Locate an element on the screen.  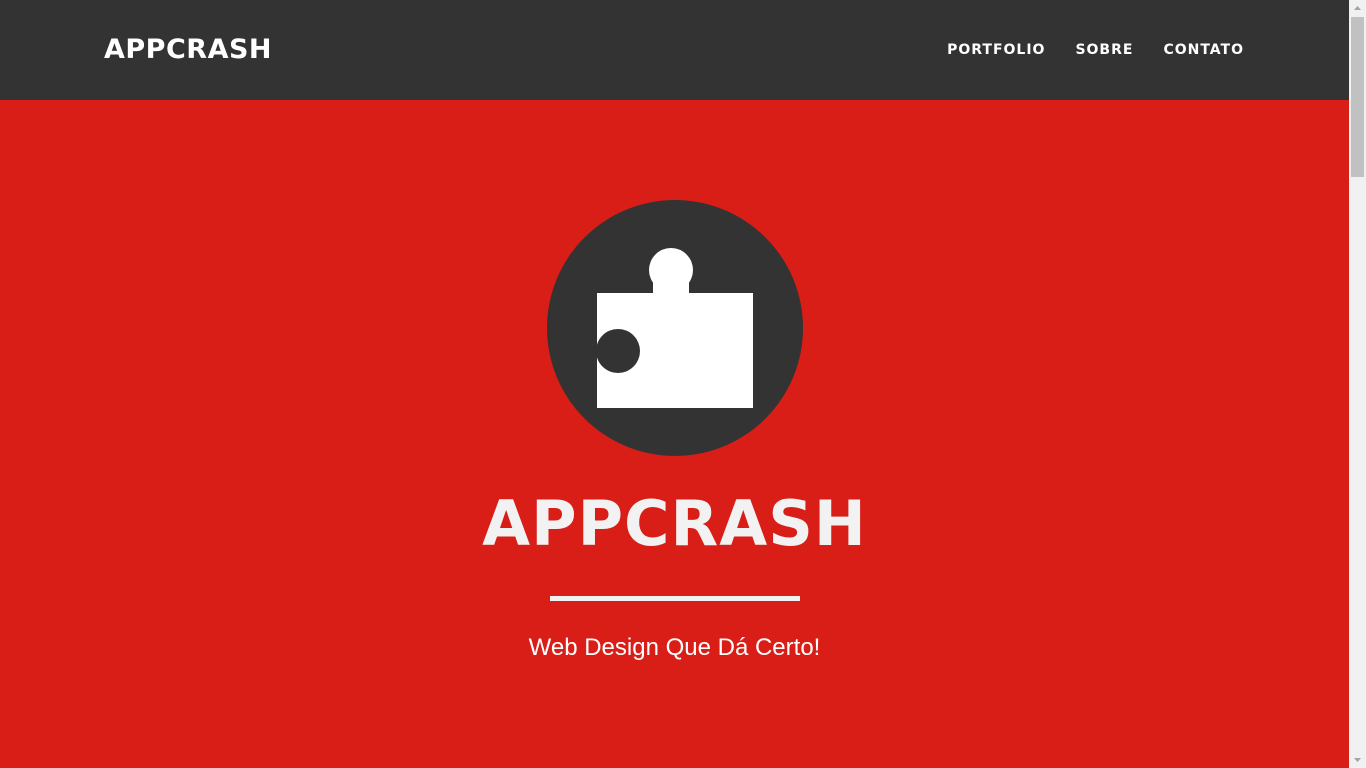
vertical-scrollbar is located at coordinates (1357, 384).